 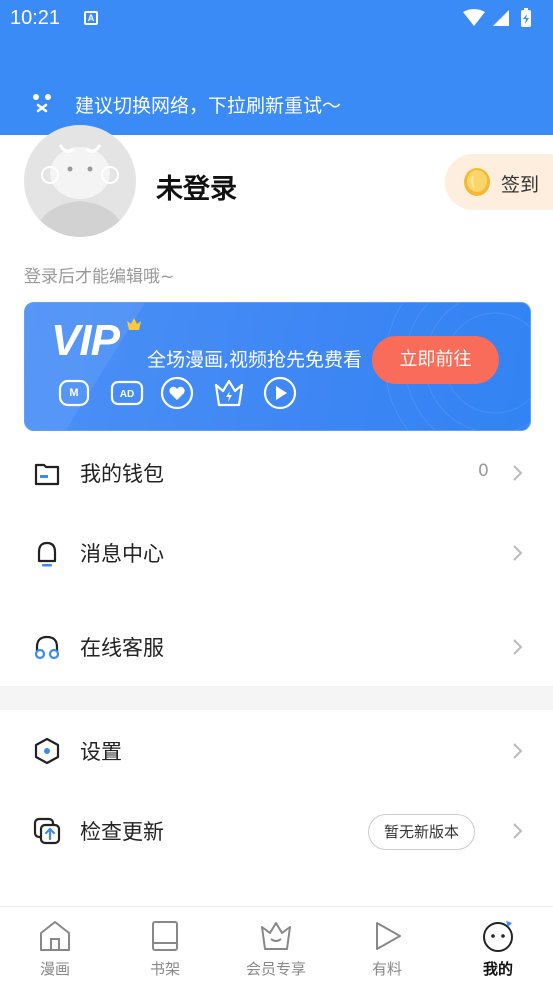 I want to click on network-hint-text: 建议切换网络，下拉刷新重试～, so click(x=208, y=106).